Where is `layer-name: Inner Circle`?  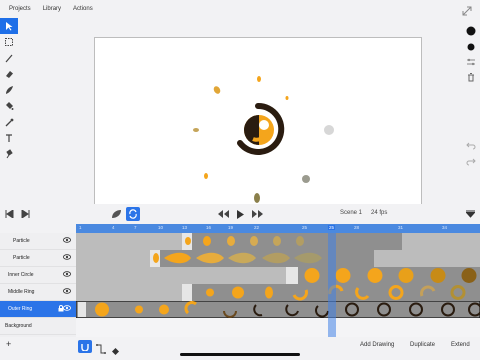
layer-name: Inner Circle is located at coordinates (21, 275).